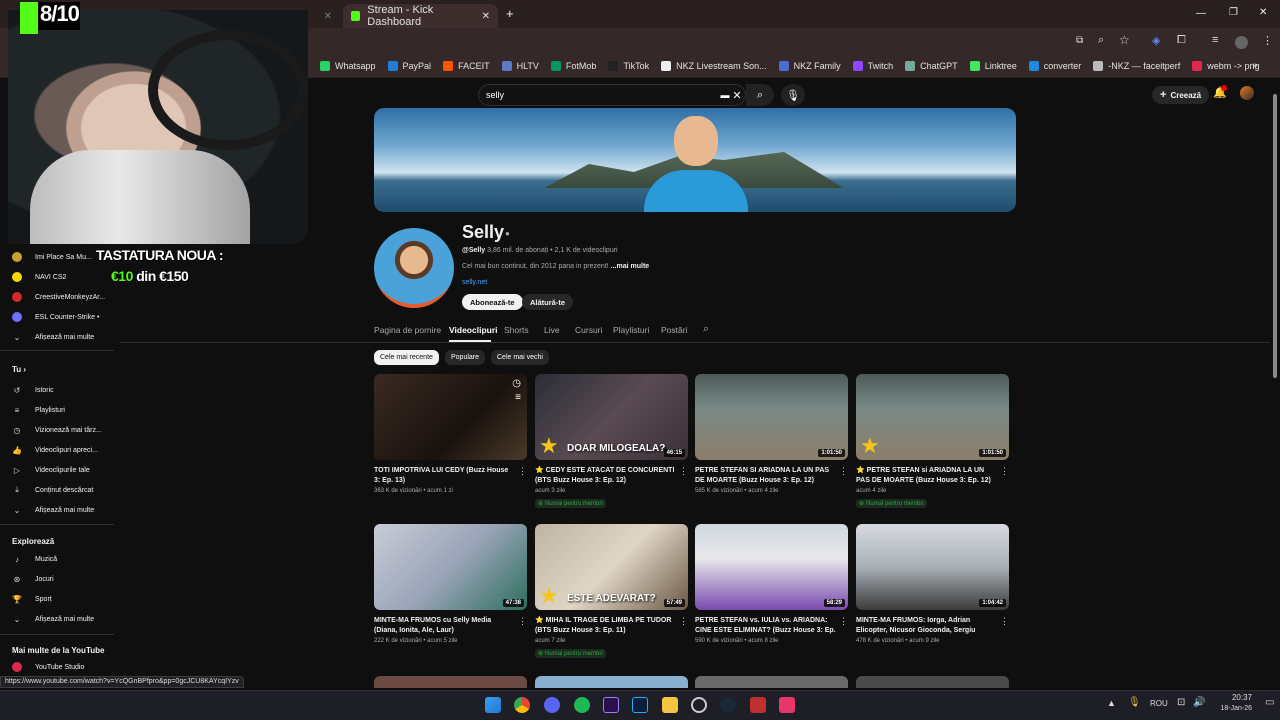 This screenshot has height=720, width=1280. Describe the element at coordinates (1156, 40) in the screenshot. I see `extension-icon: ◈` at that location.